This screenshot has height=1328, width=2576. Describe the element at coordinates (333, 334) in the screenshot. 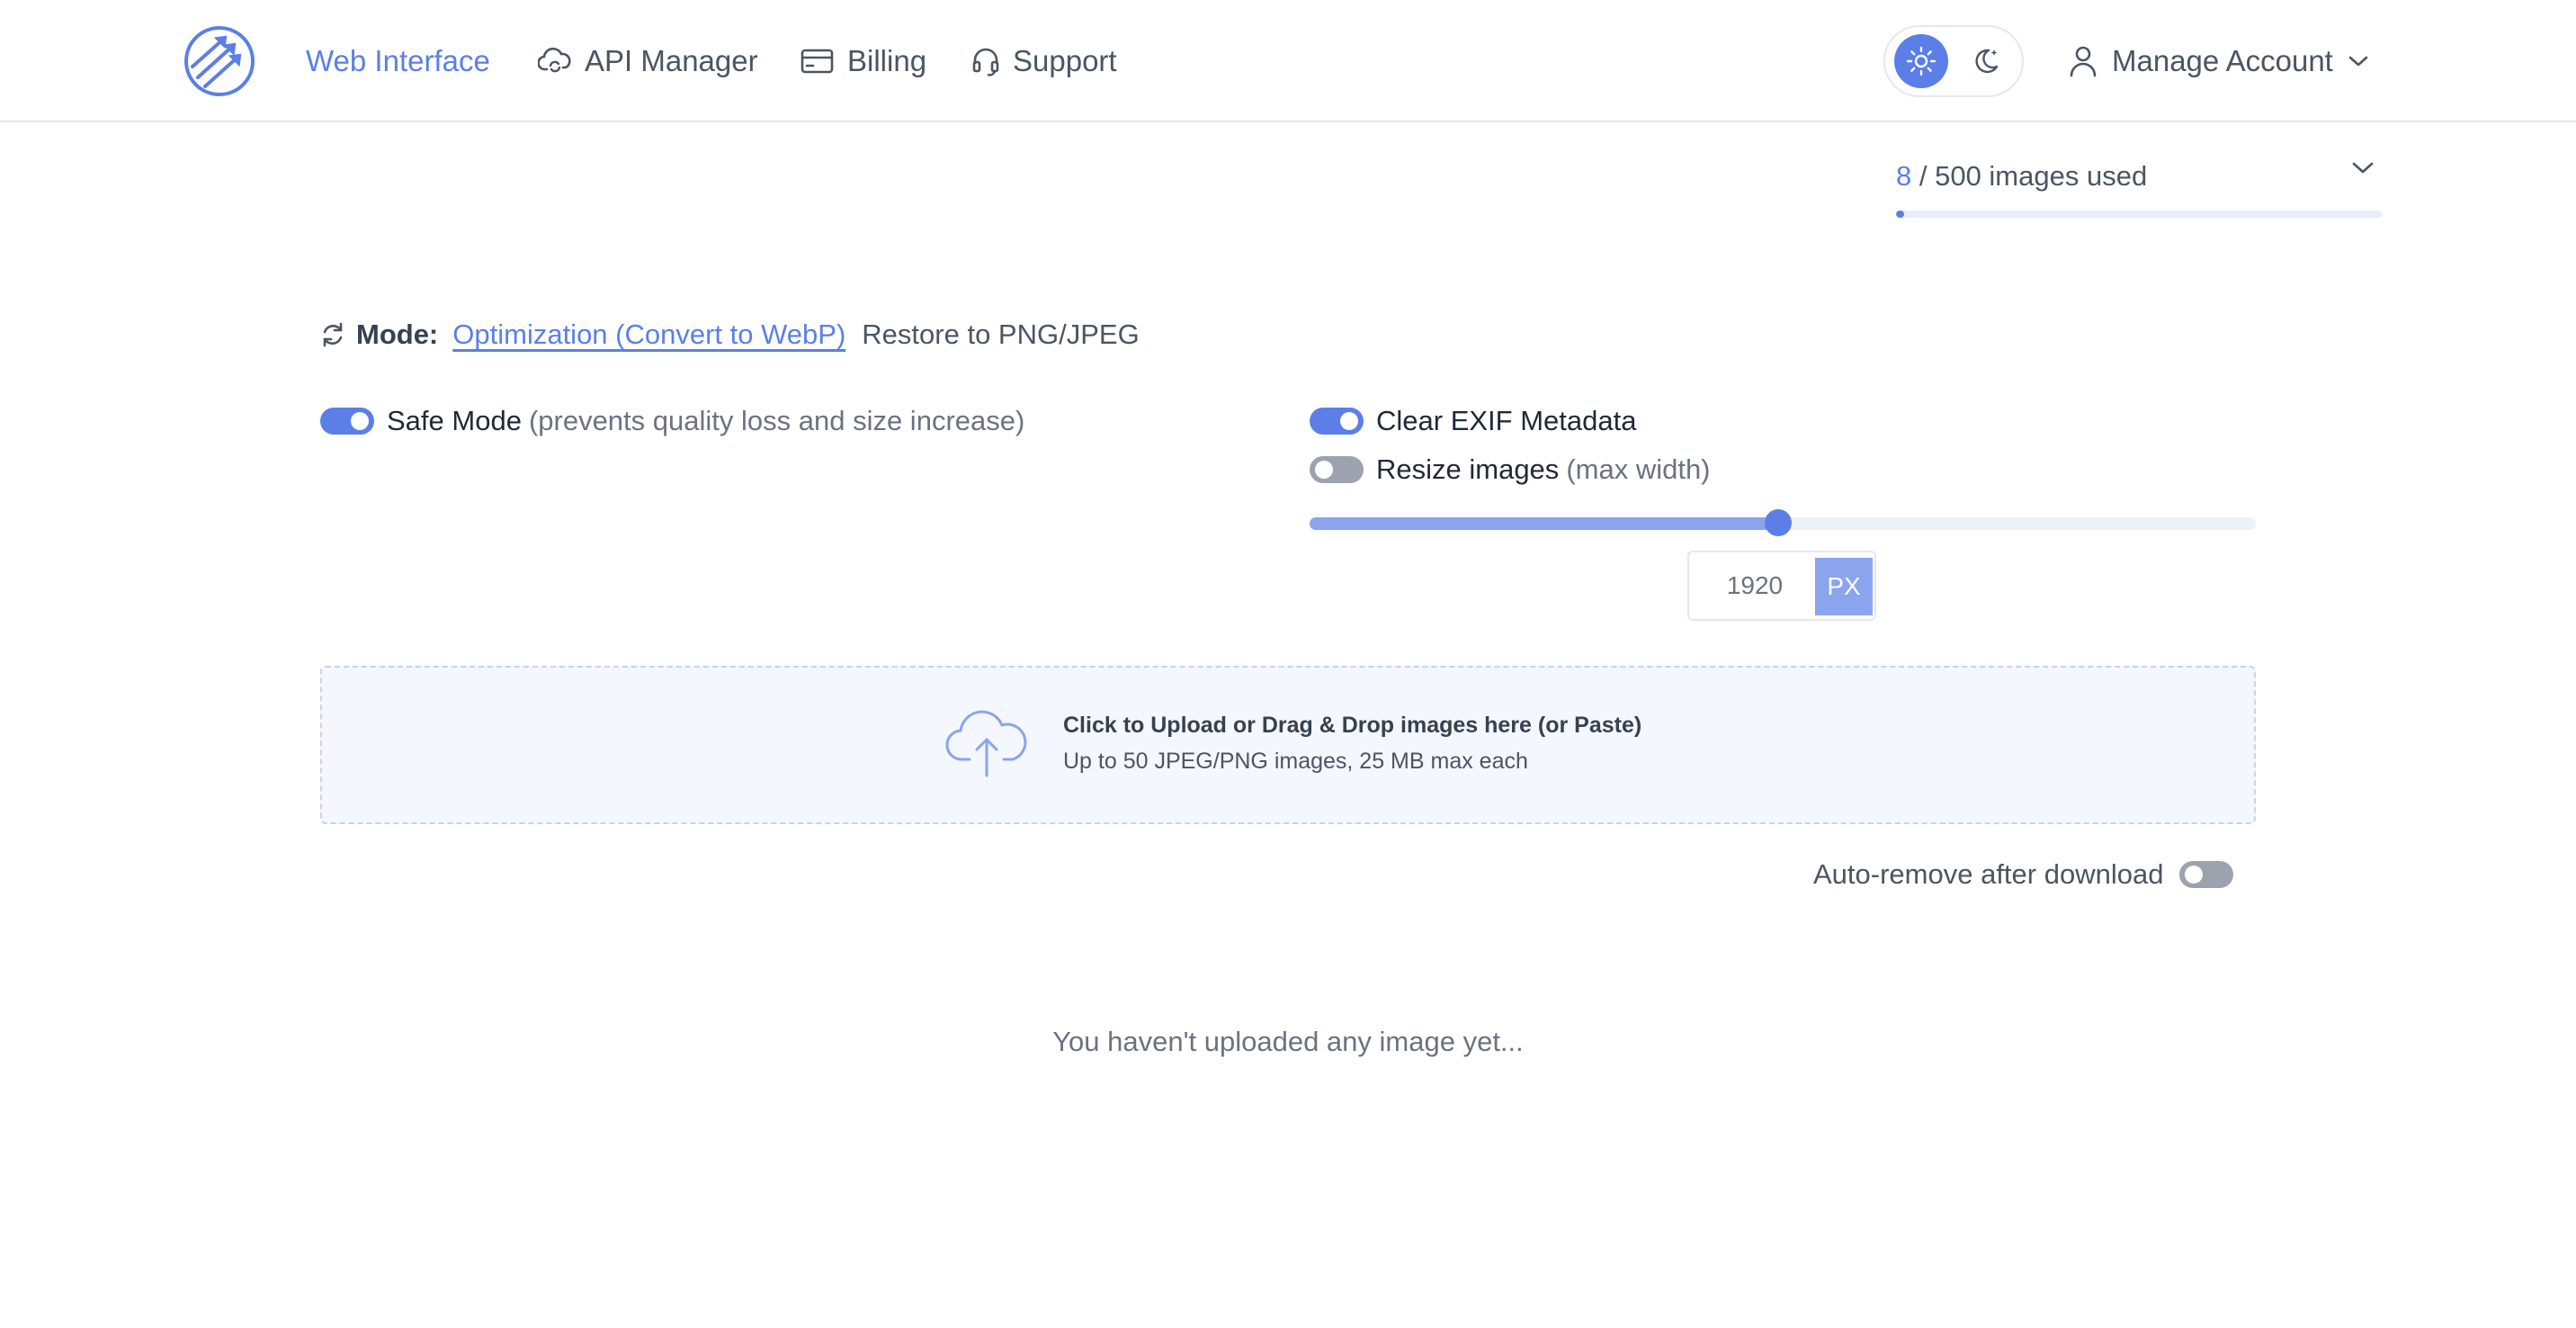

I see `refresh-icon` at that location.